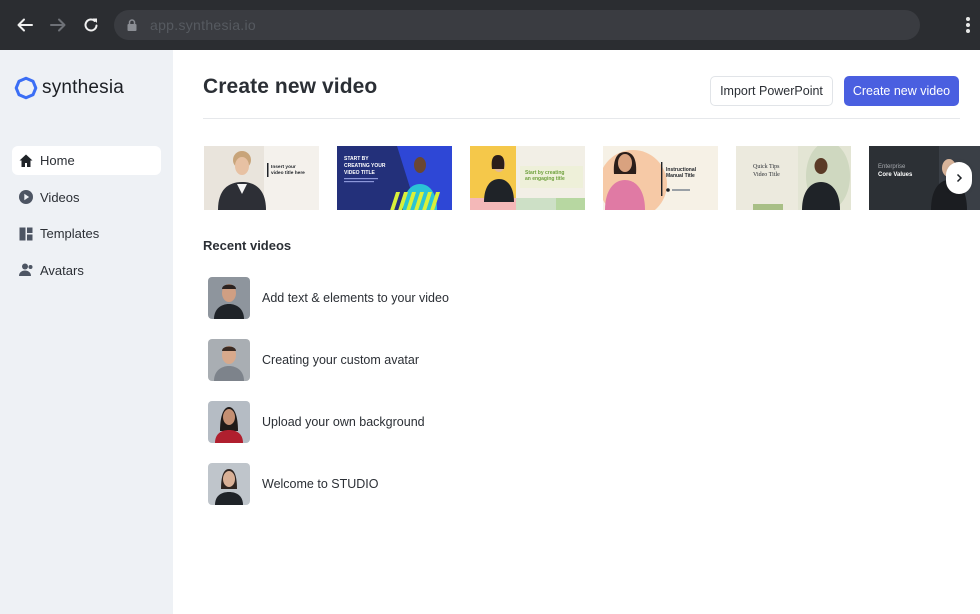 Image resolution: width=980 pixels, height=614 pixels. I want to click on arrow-right-icon, so click(57, 25).